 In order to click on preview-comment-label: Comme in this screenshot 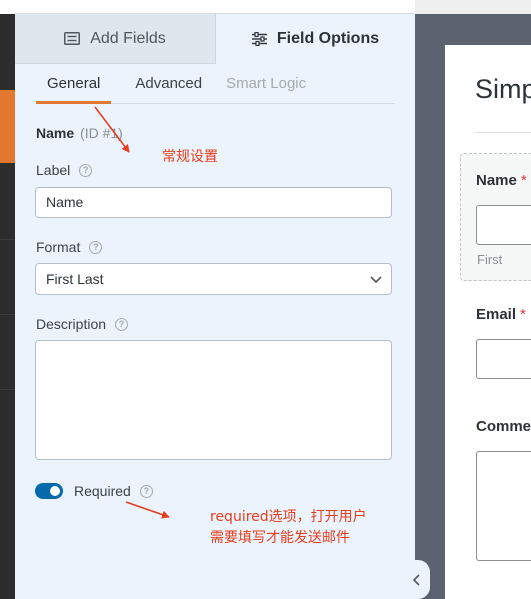, I will do `click(503, 426)`.